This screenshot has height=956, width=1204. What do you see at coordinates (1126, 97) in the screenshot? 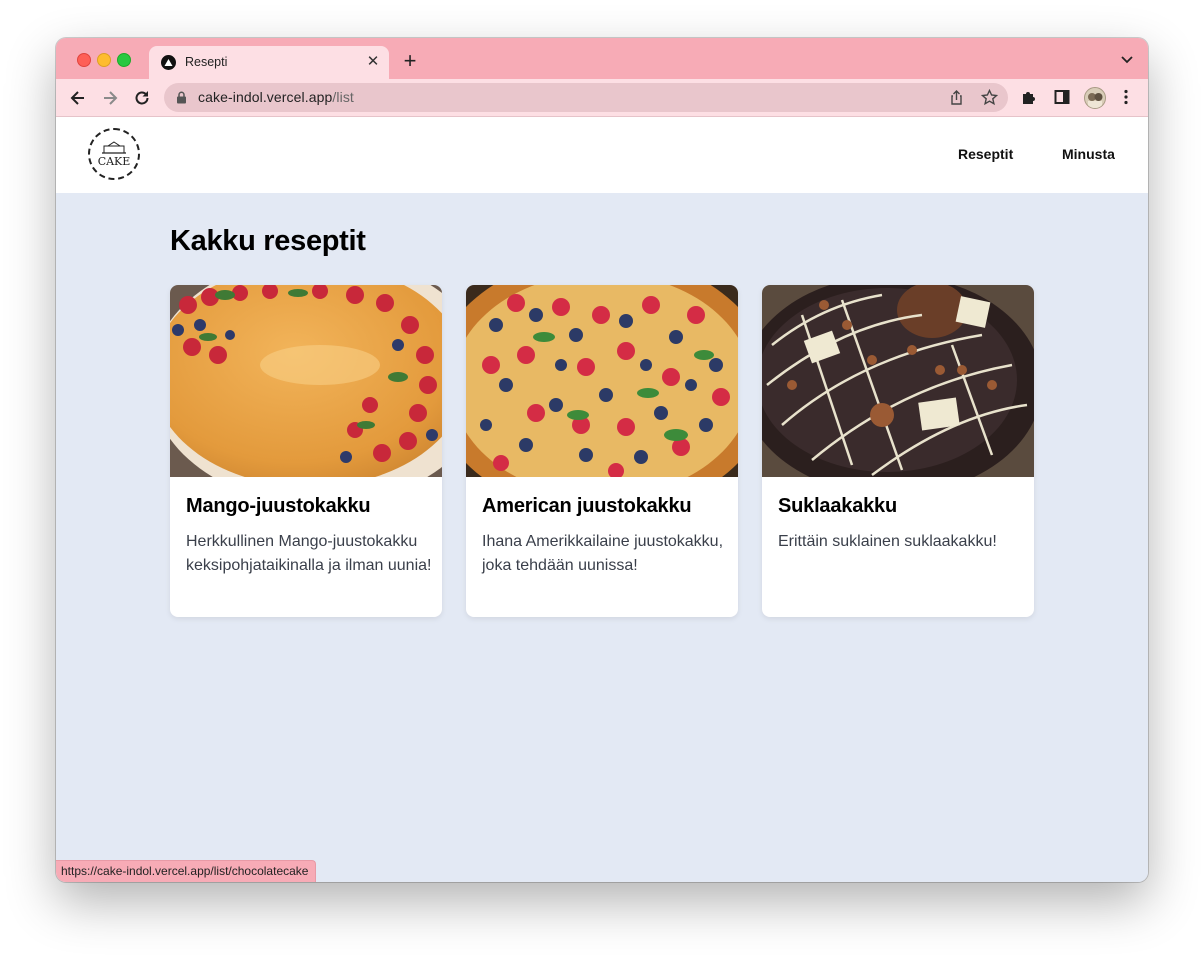
I see `more-menu-icon` at bounding box center [1126, 97].